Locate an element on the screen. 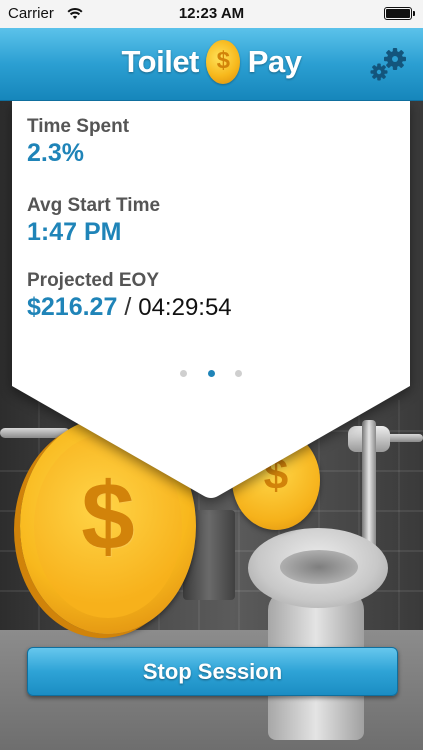 Image resolution: width=423 pixels, height=750 pixels. projected-eoy-row: $216.27 / 04:29:54 is located at coordinates (129, 307).